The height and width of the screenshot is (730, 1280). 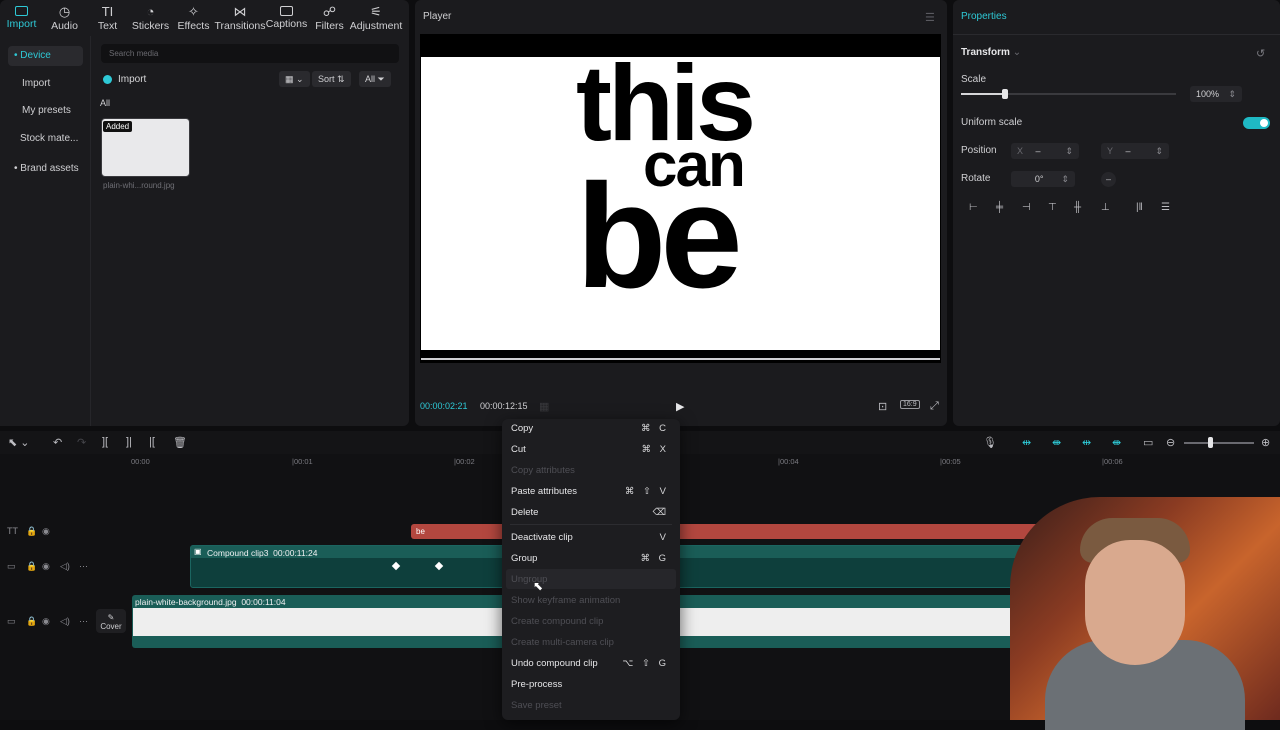 I want to click on menu-item-copy: Copy ⌘ C, so click(x=590, y=428).